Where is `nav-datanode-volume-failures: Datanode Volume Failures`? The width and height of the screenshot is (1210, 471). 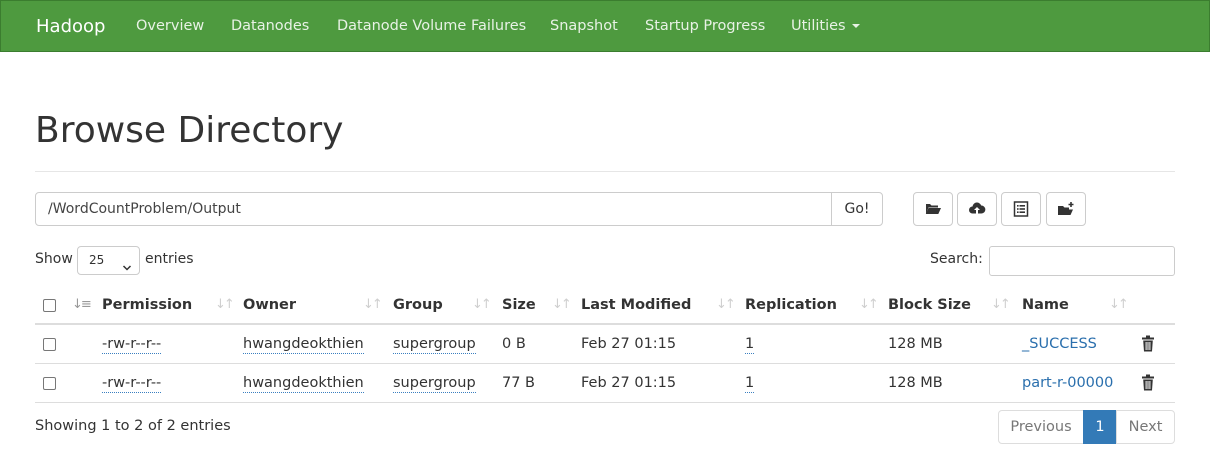 nav-datanode-volume-failures: Datanode Volume Failures is located at coordinates (431, 26).